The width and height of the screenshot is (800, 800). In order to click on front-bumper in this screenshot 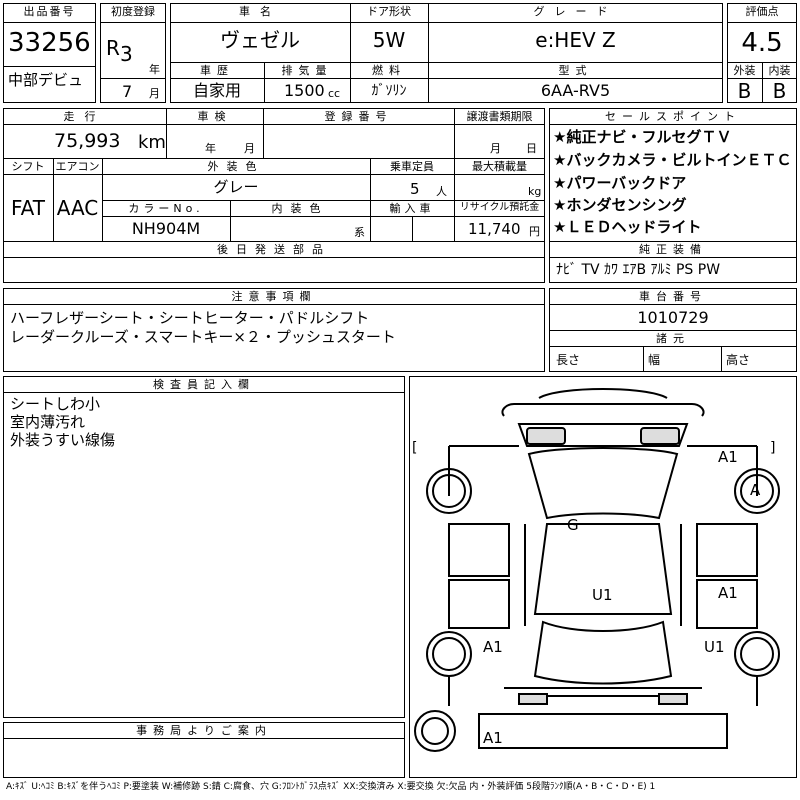, I will do `click(603, 393)`.